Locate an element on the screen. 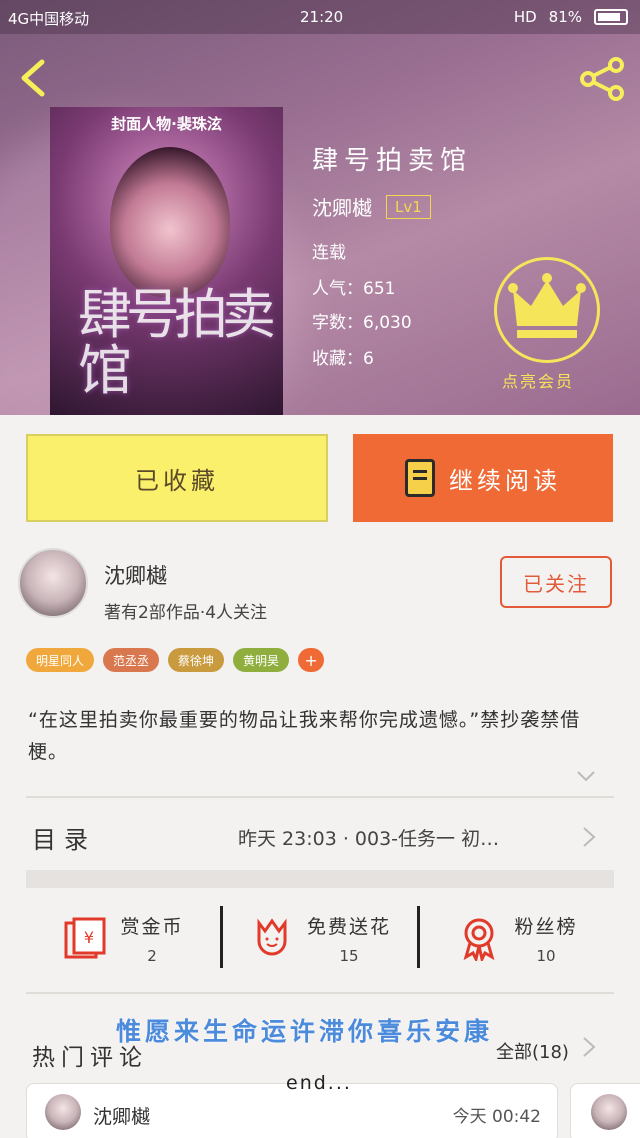 The image size is (640, 1138). stat-value: 10 is located at coordinates (546, 955).